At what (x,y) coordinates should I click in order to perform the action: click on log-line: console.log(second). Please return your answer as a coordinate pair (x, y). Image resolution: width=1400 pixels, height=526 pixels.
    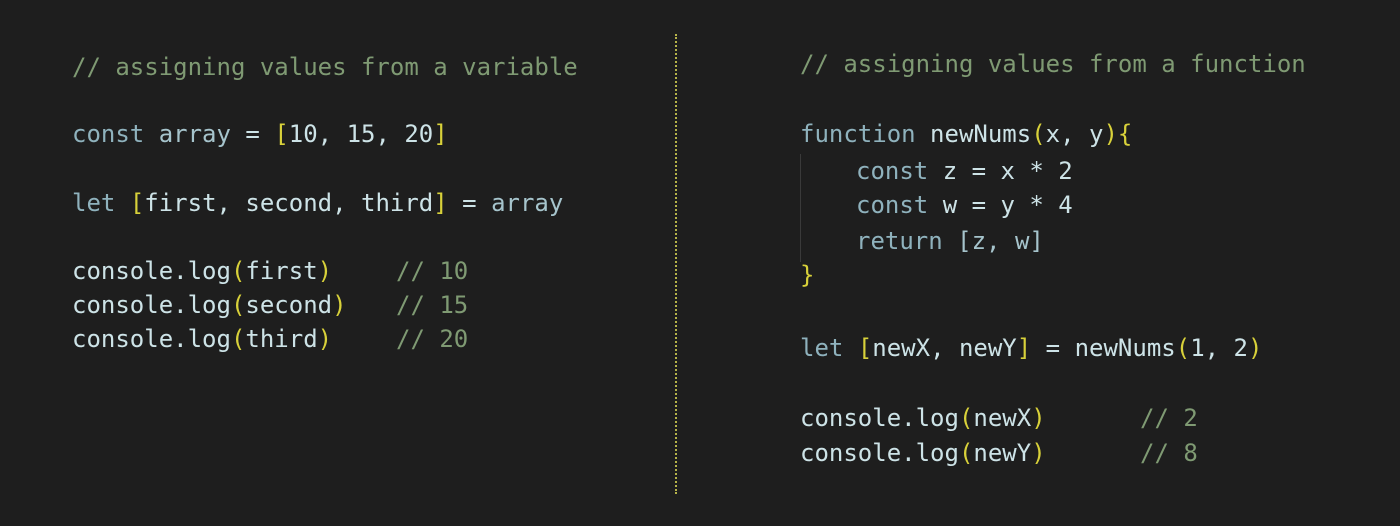
    Looking at the image, I should click on (209, 305).